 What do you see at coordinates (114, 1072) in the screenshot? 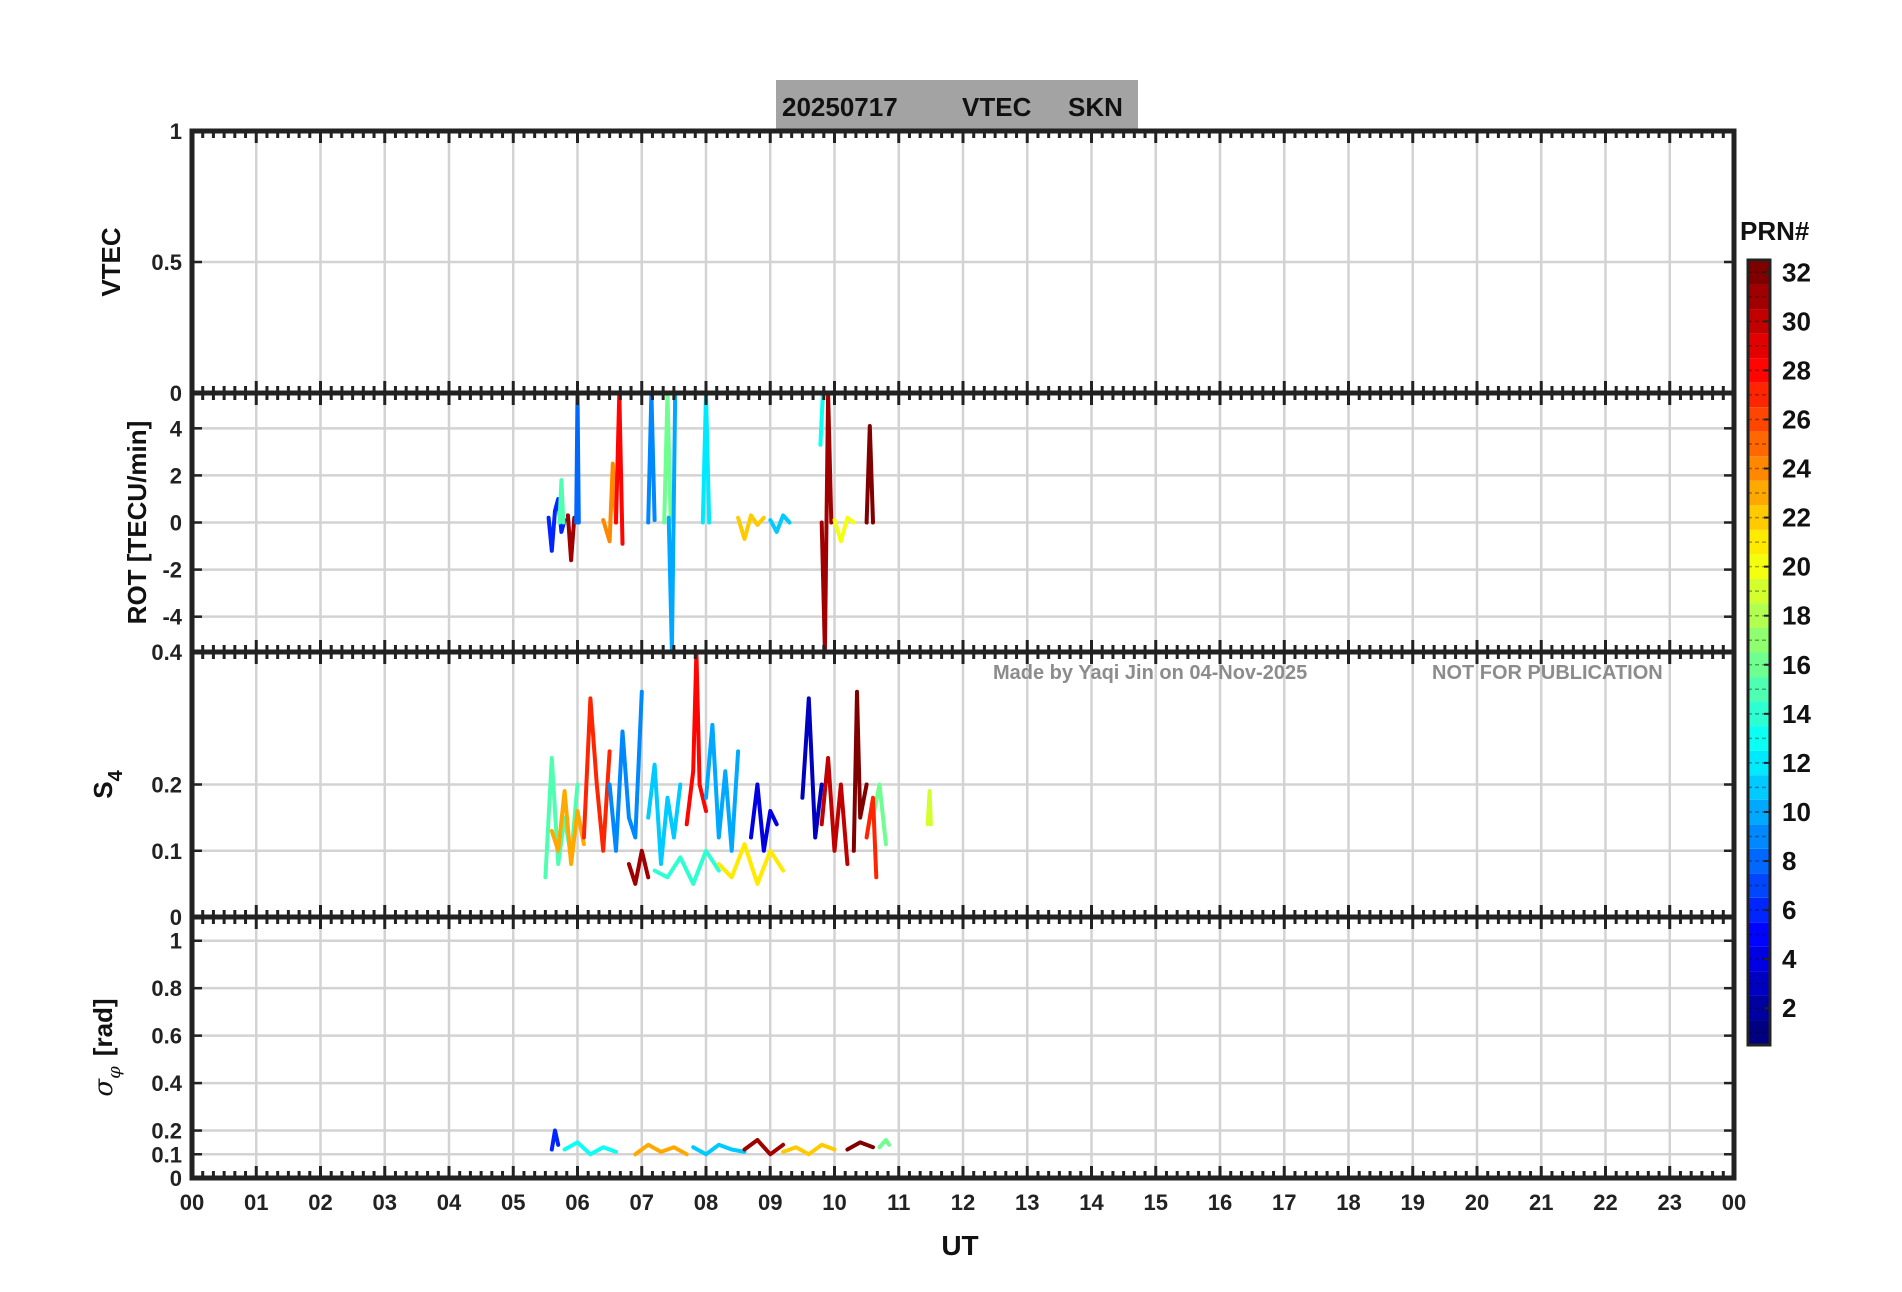
I see `y-label-phi: φ` at bounding box center [114, 1072].